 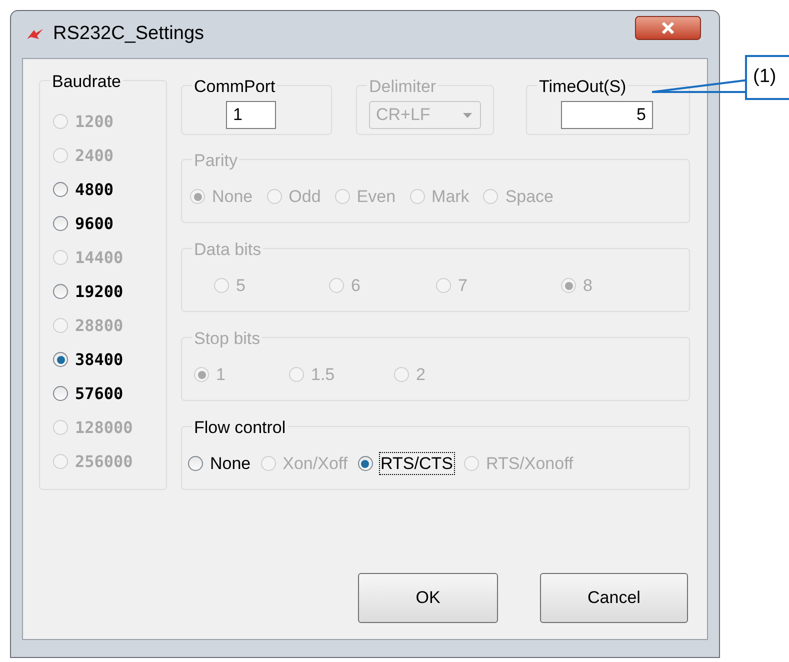 What do you see at coordinates (99, 291) in the screenshot?
I see `radio-label: 19200` at bounding box center [99, 291].